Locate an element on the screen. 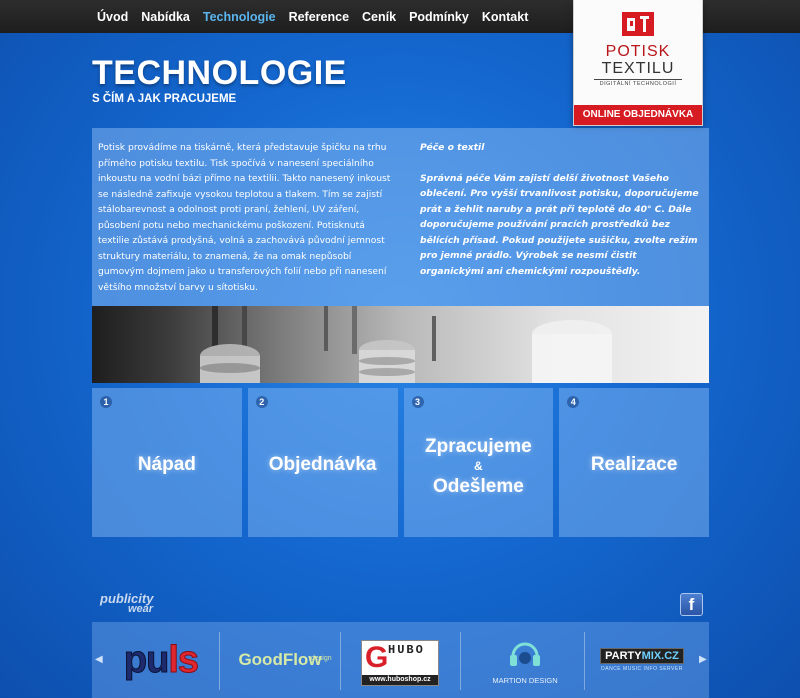 Image resolution: width=800 pixels, height=698 pixels. partner-goodflow: GoodFlow design is located at coordinates (280, 660).